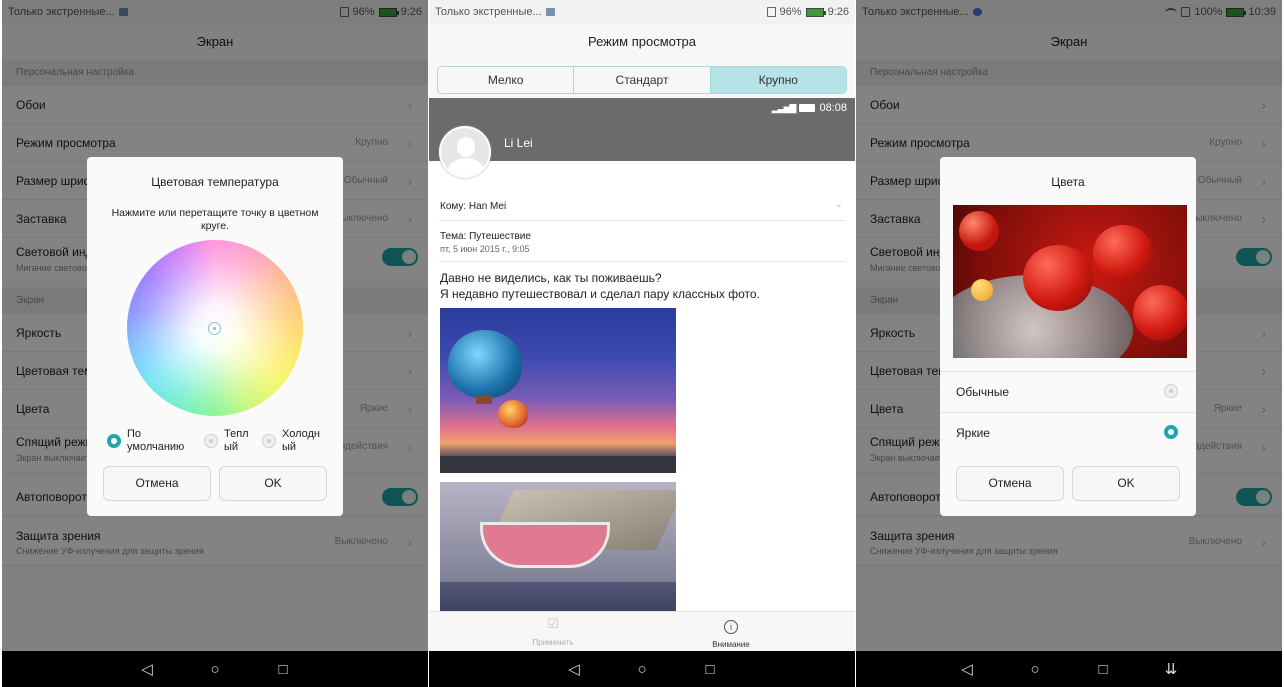  Describe the element at coordinates (518, 143) in the screenshot. I see `sender-name: Li Lei` at that location.